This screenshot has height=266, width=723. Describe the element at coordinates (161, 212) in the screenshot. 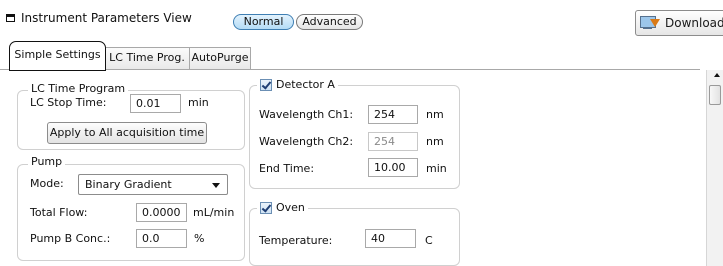

I see `total-flow-input: 0.0000` at that location.